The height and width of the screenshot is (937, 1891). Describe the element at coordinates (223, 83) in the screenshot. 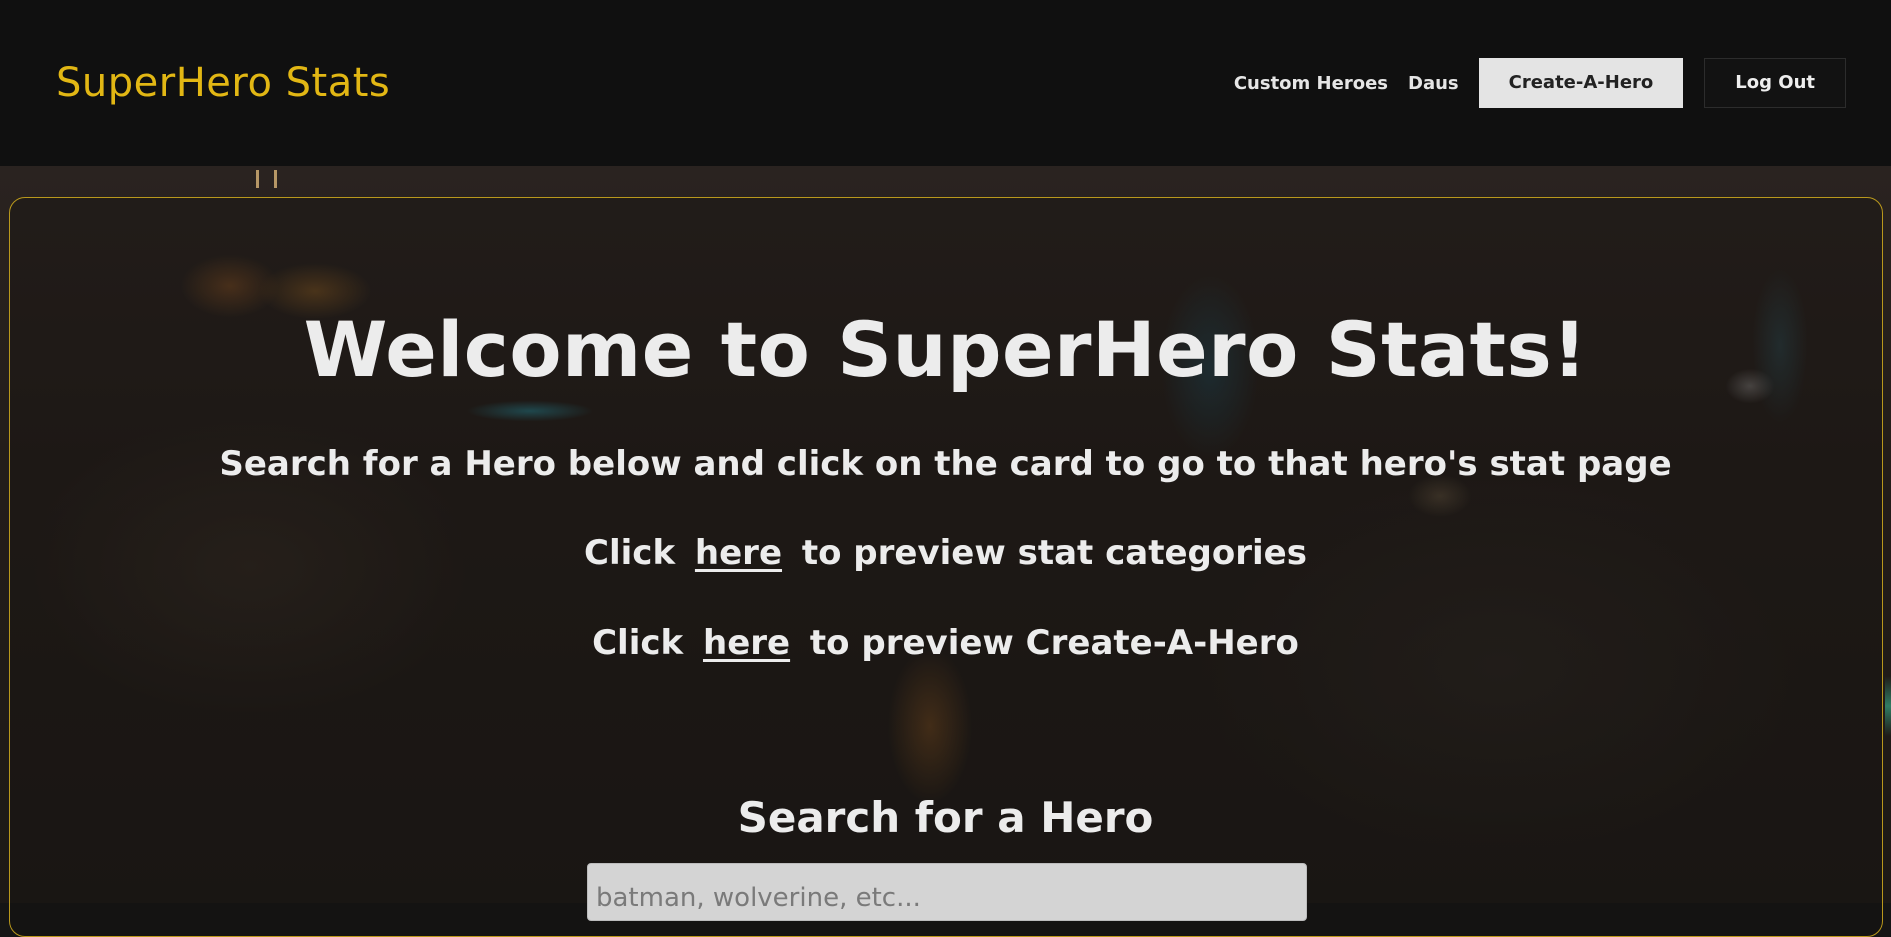

I see `brand-logo-text: SuperHero Stats` at that location.